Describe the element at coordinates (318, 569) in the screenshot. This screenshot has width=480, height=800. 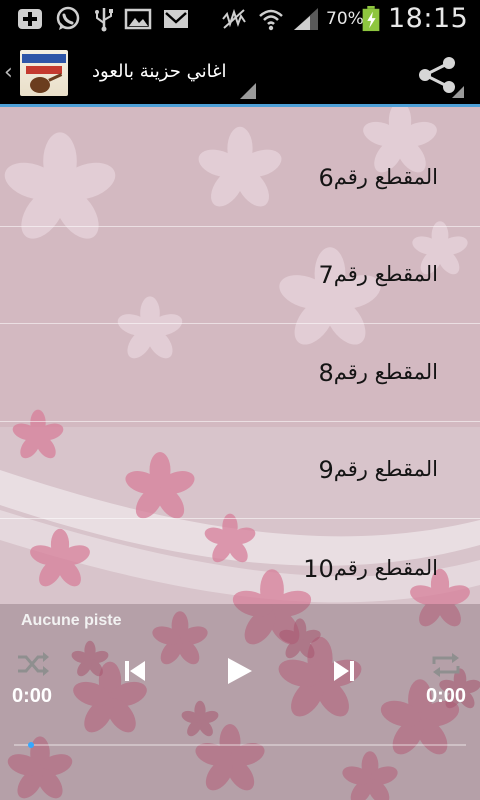
I see `track-number: 10` at that location.